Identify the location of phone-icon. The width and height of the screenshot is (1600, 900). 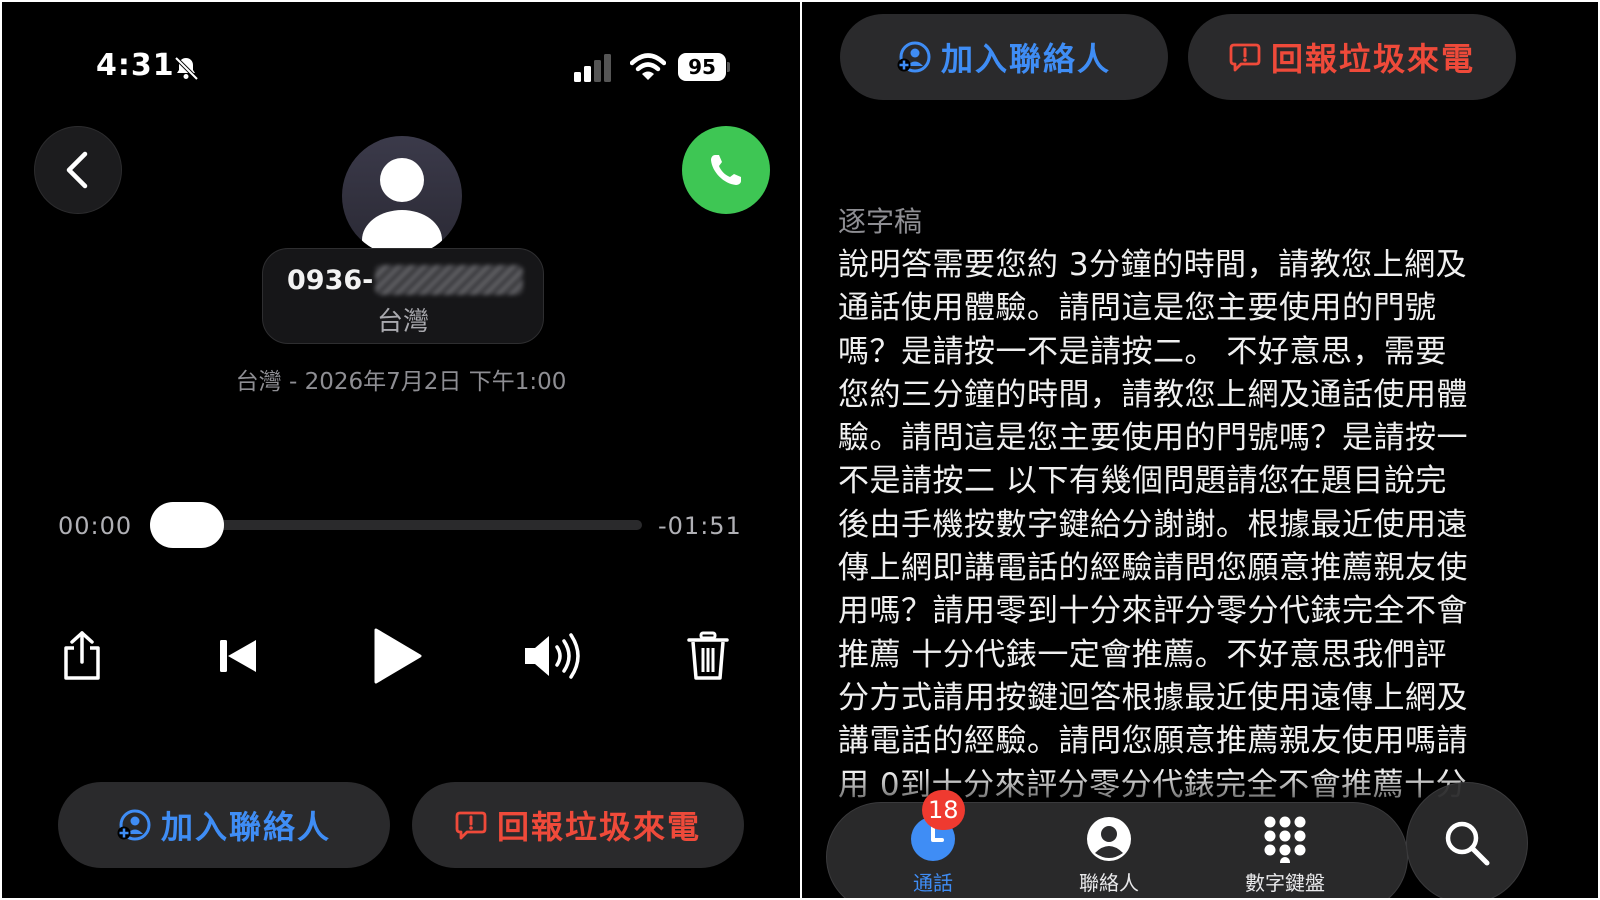
(726, 170).